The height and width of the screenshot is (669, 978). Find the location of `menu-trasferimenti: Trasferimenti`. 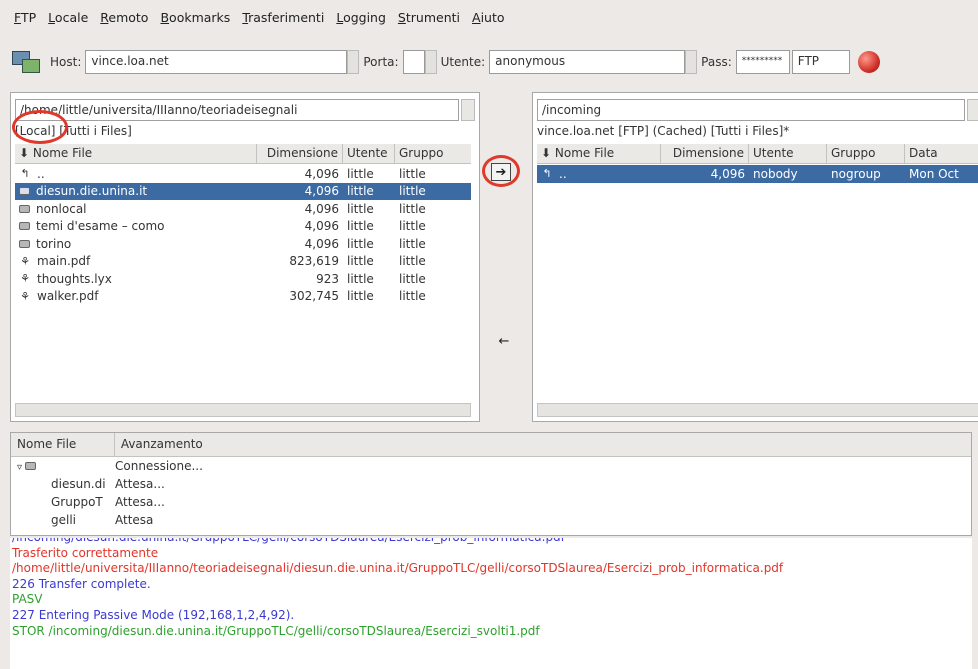

menu-trasferimenti: Trasferimenti is located at coordinates (283, 17).